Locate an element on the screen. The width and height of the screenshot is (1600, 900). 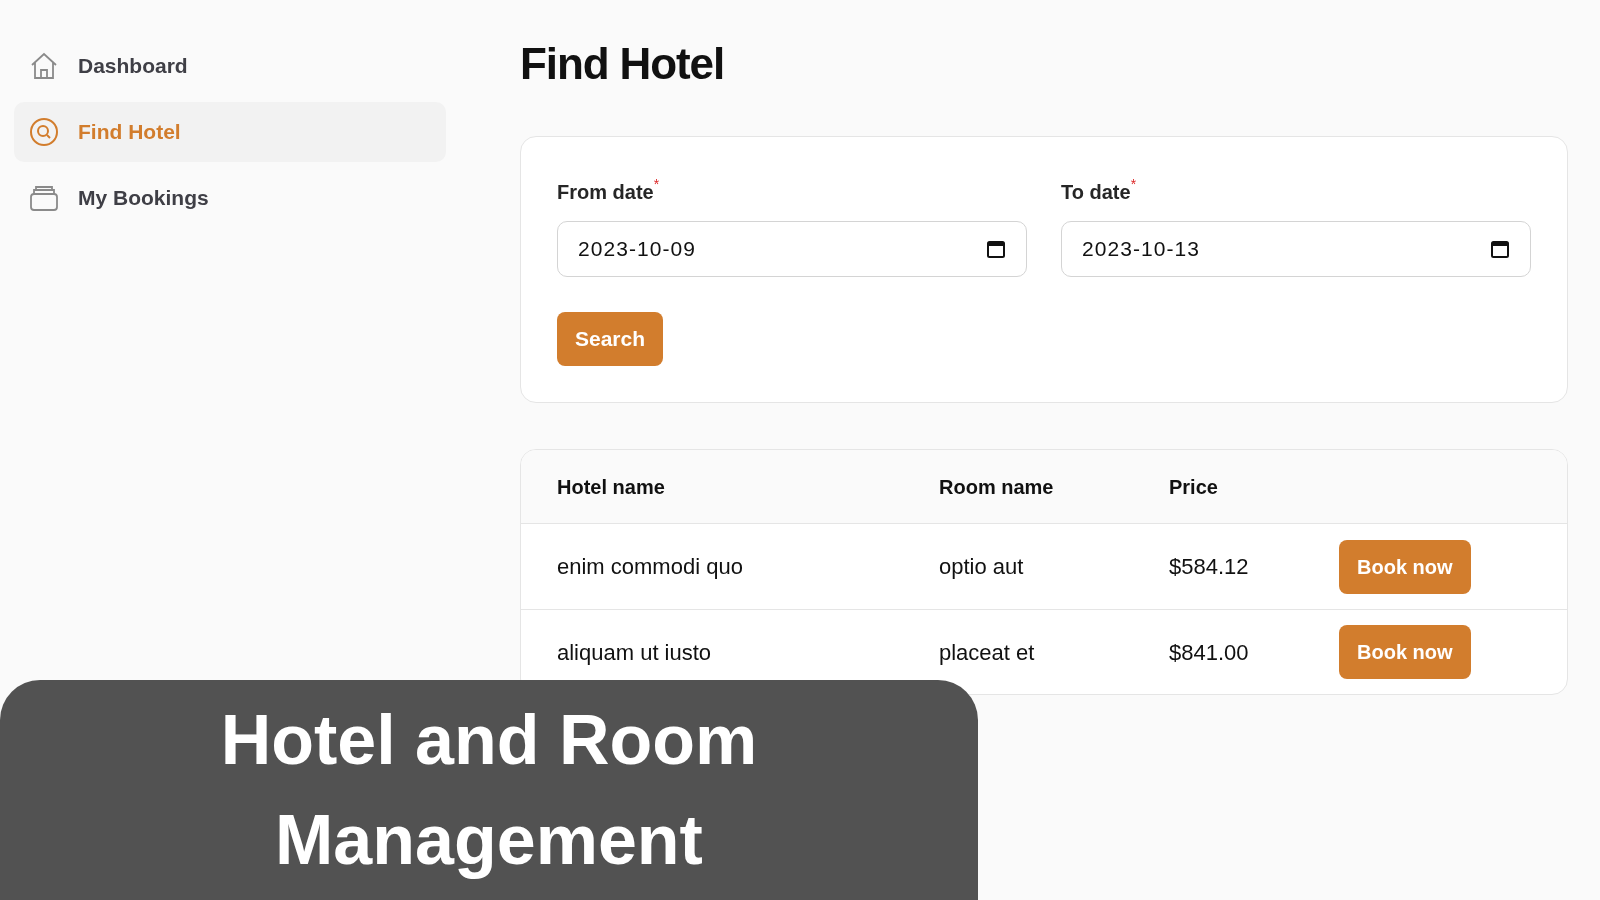
field-label: From date is located at coordinates (605, 193).